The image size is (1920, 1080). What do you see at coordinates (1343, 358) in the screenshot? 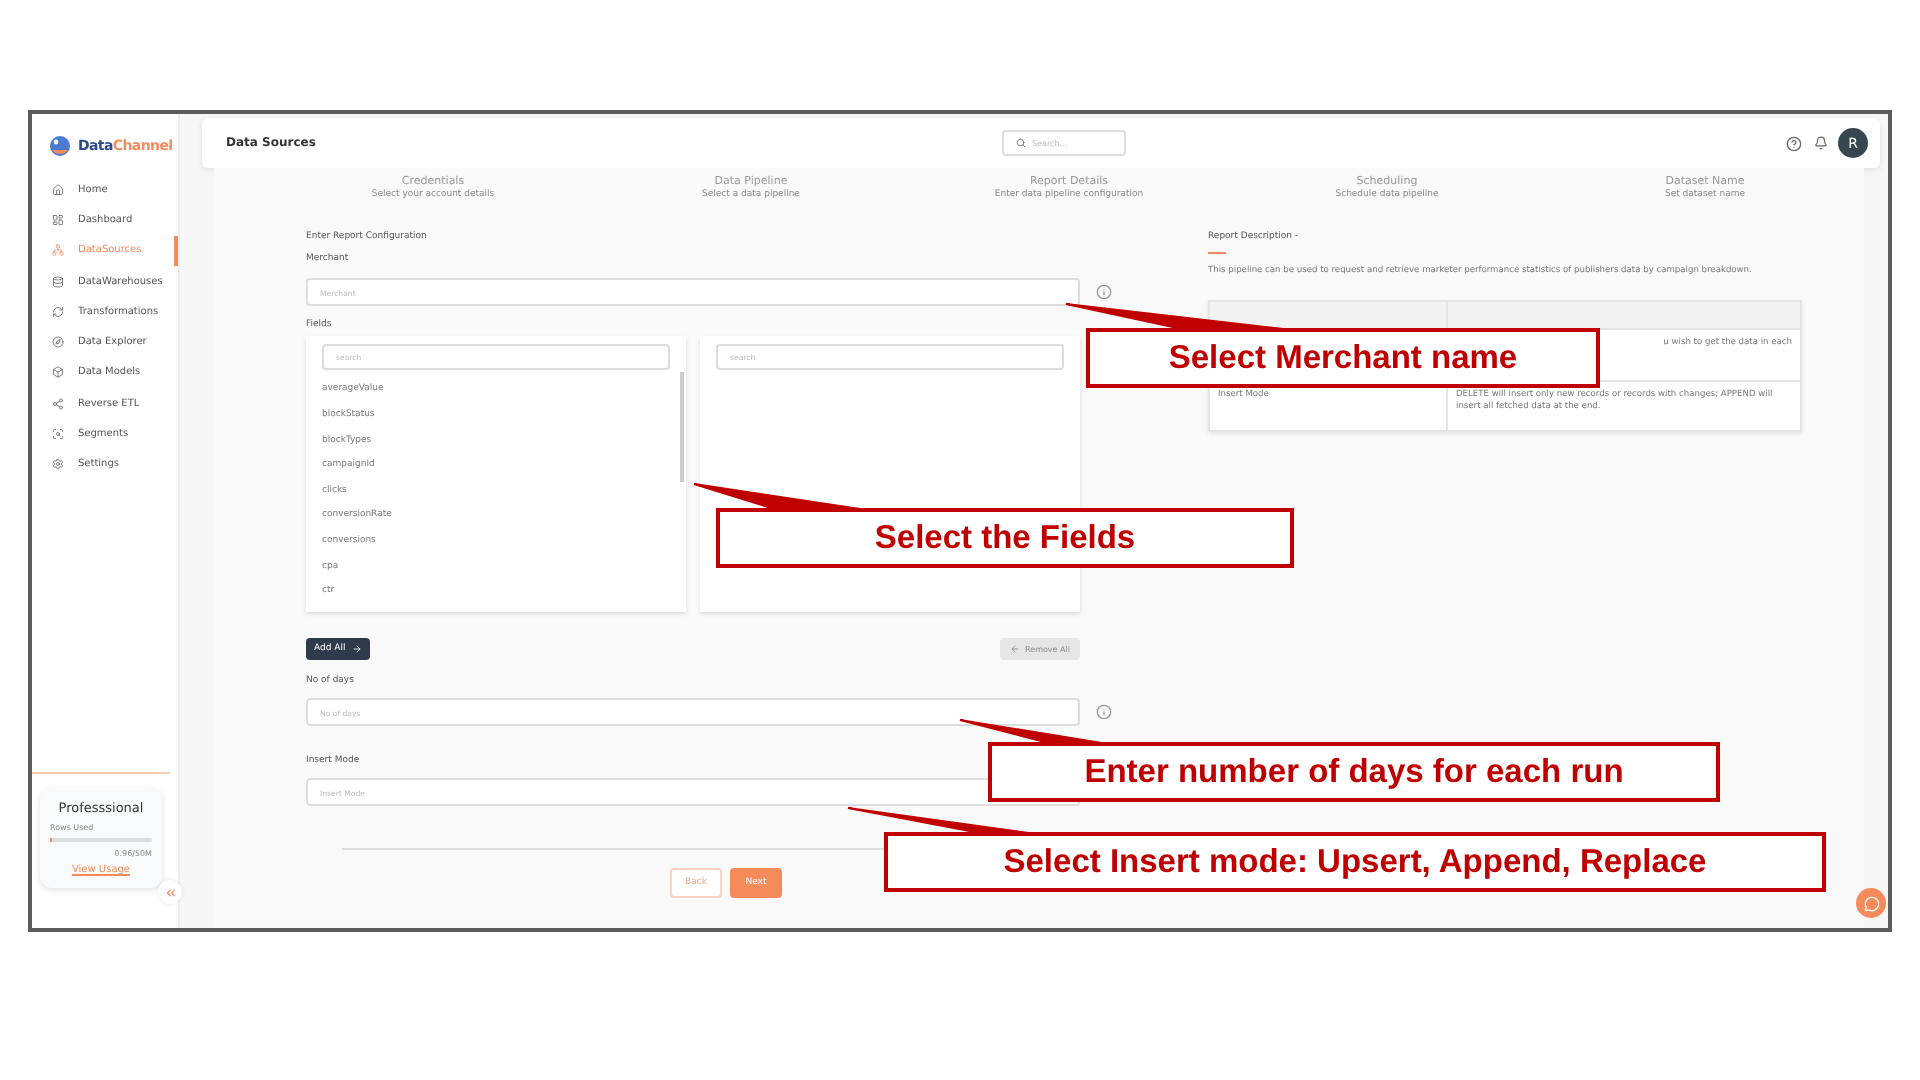
I see `callout-tooltip: Select Merchant name` at bounding box center [1343, 358].